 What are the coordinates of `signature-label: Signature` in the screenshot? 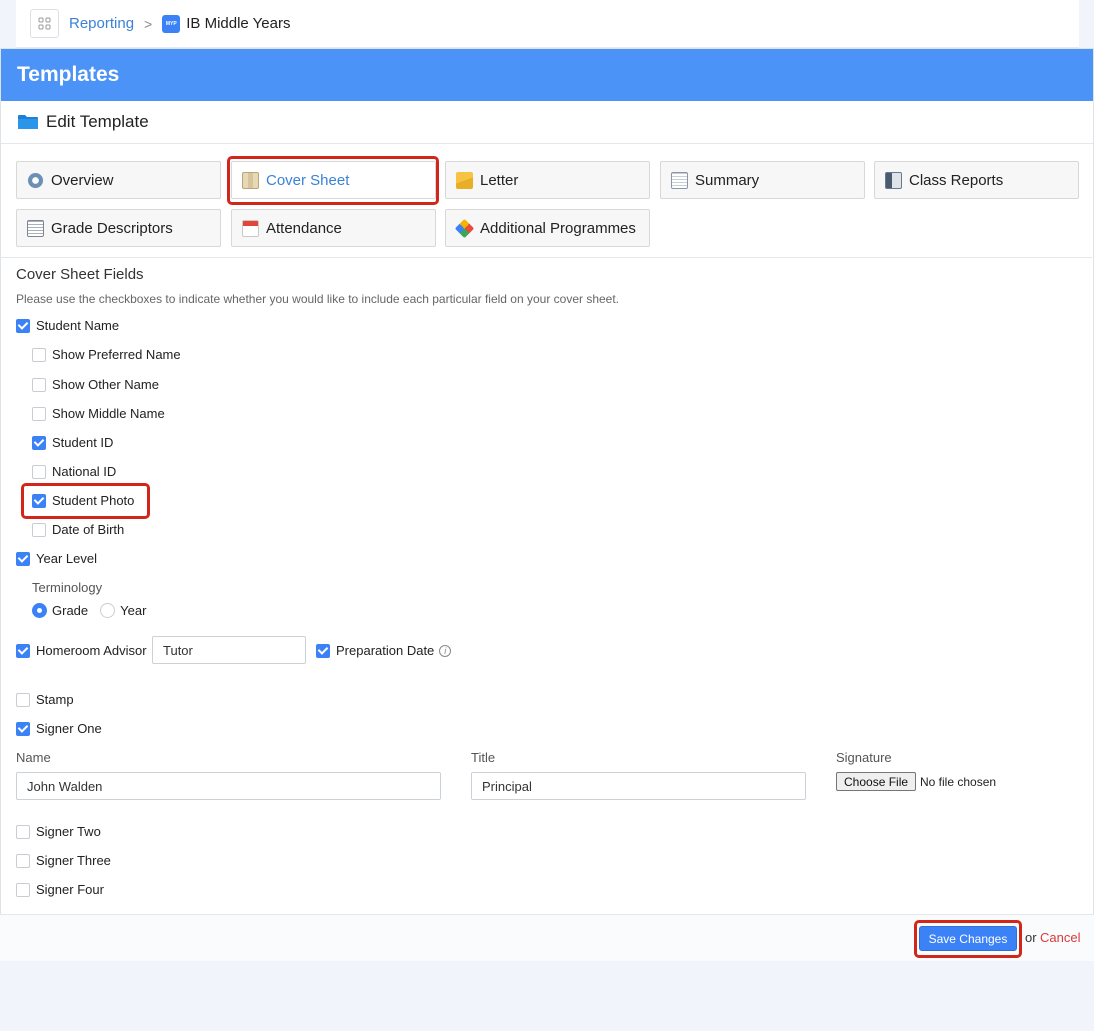 It's located at (864, 757).